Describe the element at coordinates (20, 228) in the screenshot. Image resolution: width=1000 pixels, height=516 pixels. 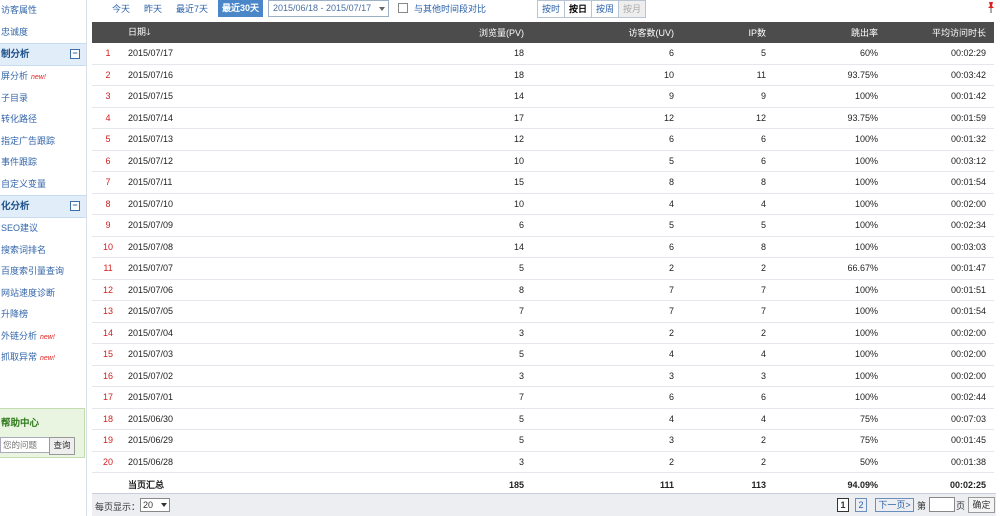
I see `sidebar-item-label: SEO建议` at that location.